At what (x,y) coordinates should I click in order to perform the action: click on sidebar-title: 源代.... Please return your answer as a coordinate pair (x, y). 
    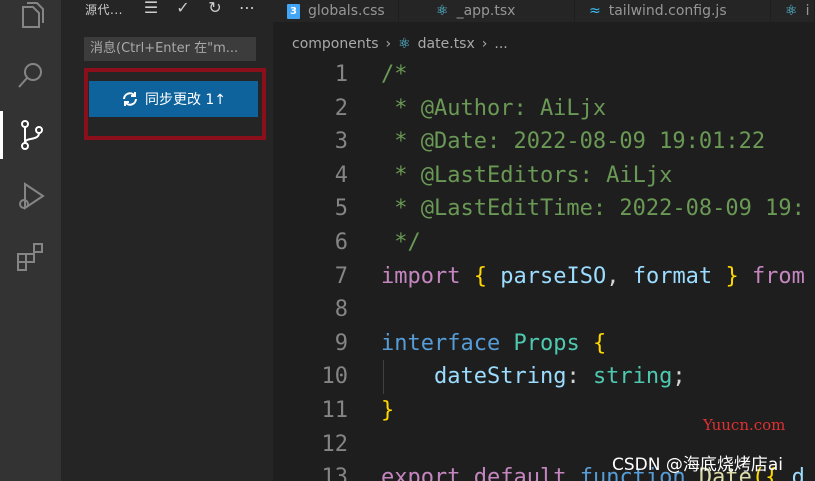
    Looking at the image, I should click on (104, 9).